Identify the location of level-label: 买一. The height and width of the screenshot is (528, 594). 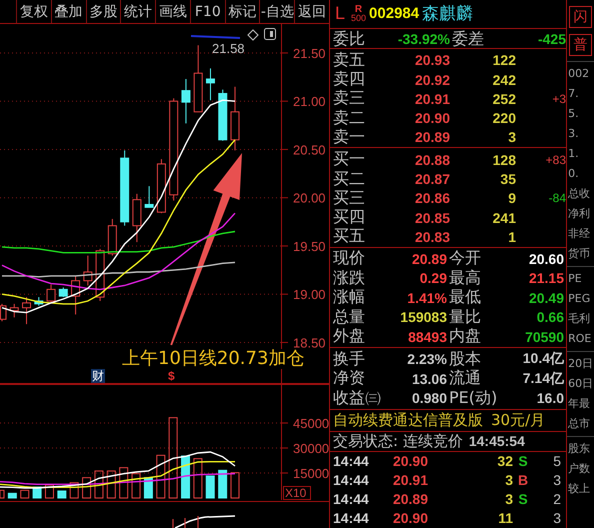
(349, 159).